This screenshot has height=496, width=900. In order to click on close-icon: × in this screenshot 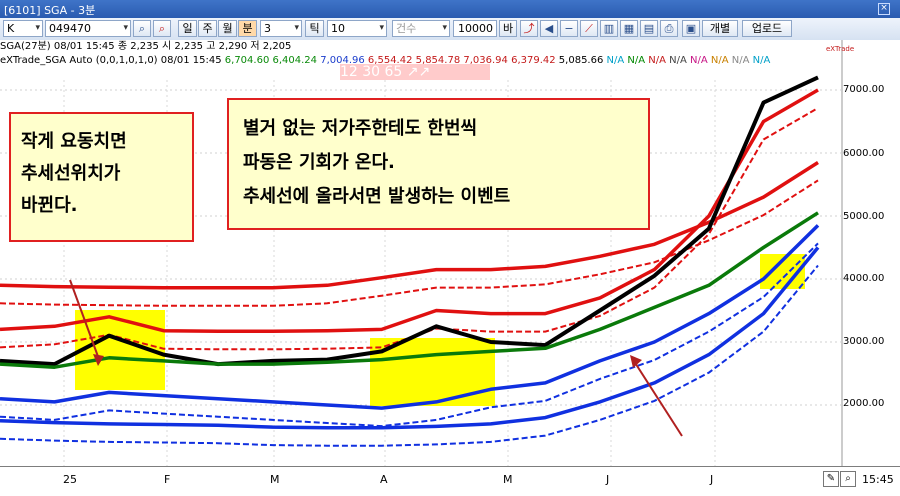, I will do `click(884, 9)`.